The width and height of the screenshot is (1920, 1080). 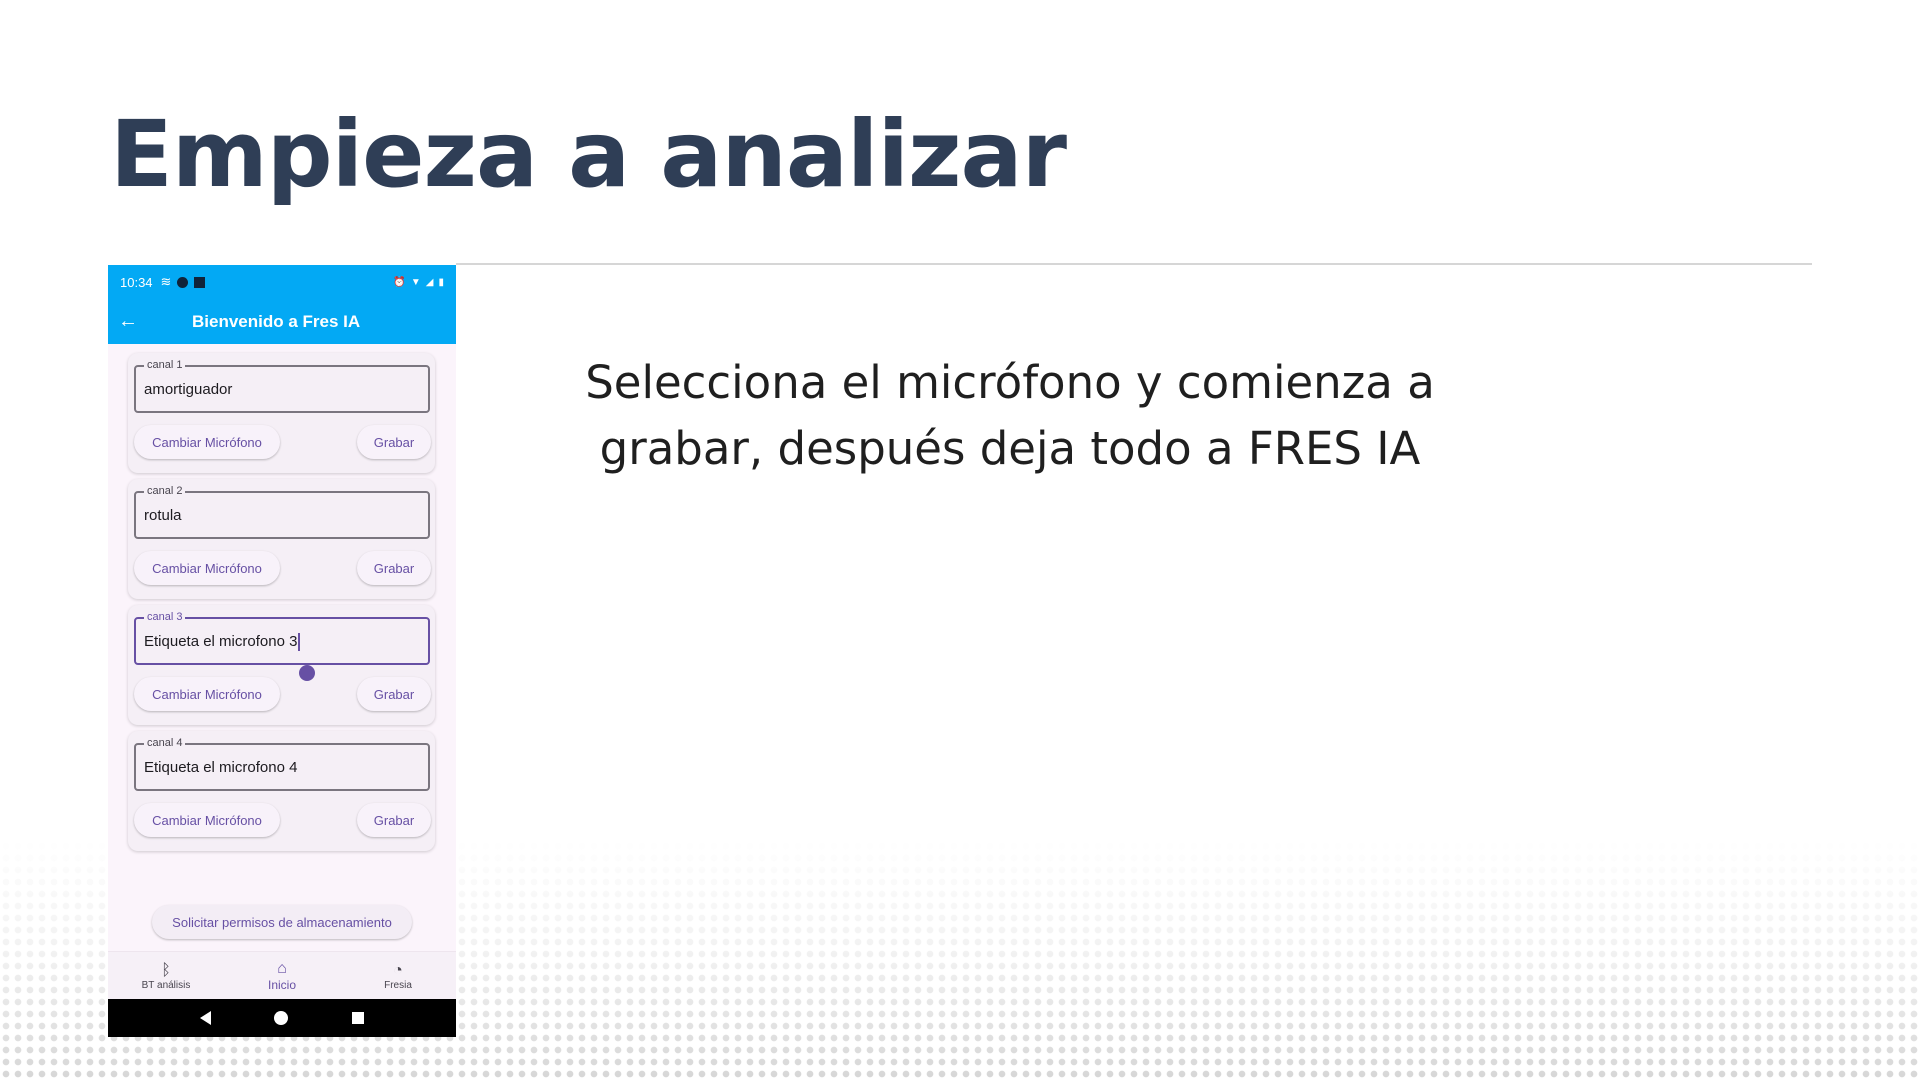 What do you see at coordinates (429, 282) in the screenshot?
I see `cell-signal-icon: ◢` at bounding box center [429, 282].